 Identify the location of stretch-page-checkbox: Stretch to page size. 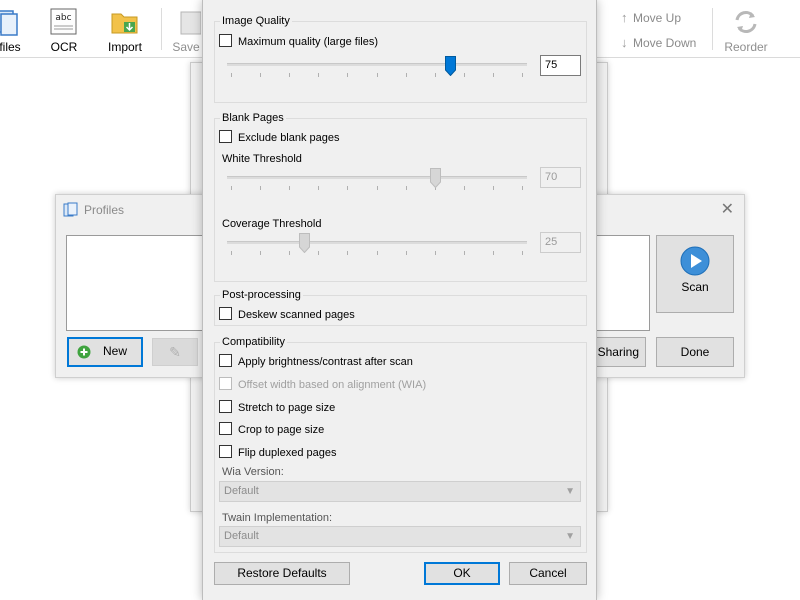
(277, 408).